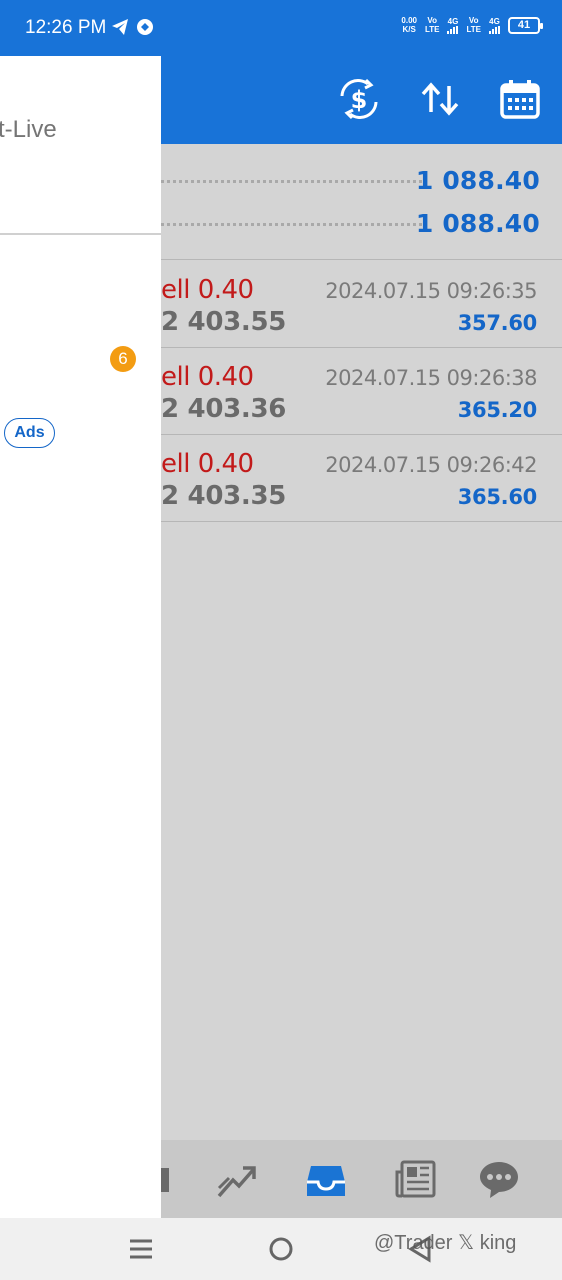 This screenshot has height=1280, width=562. I want to click on deal-price: 2 403.55, so click(224, 322).